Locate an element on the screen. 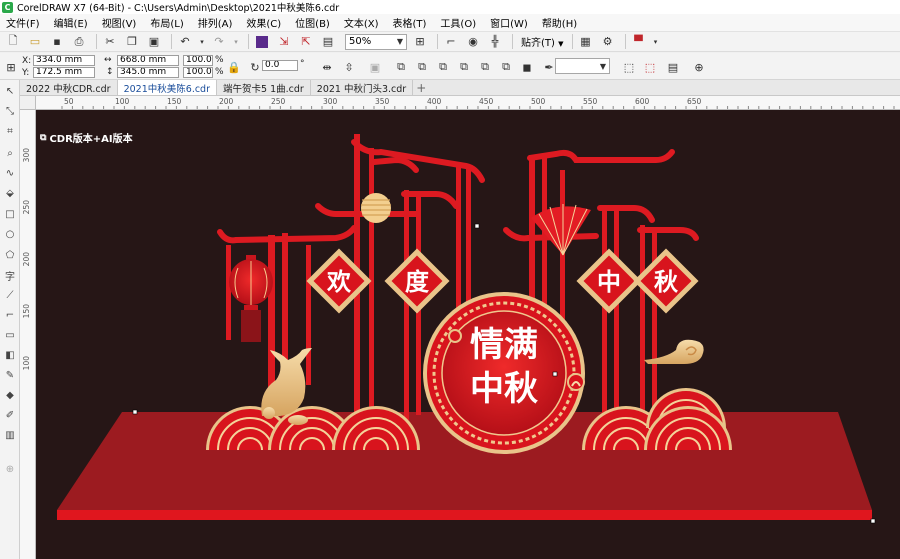 This screenshot has width=900, height=559. menu-effects: 效果(C) is located at coordinates (263, 22).